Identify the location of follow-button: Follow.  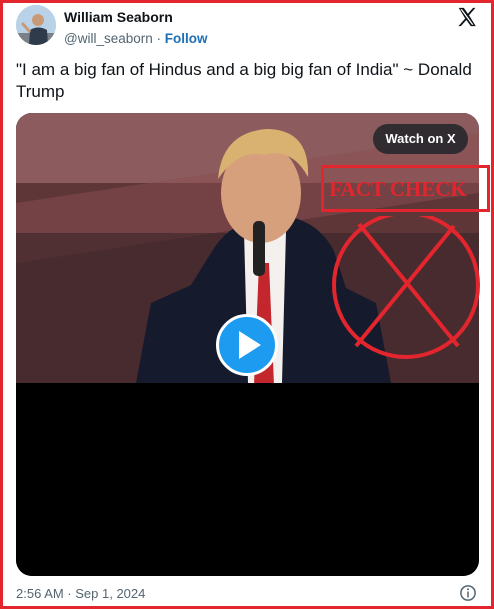
(186, 38).